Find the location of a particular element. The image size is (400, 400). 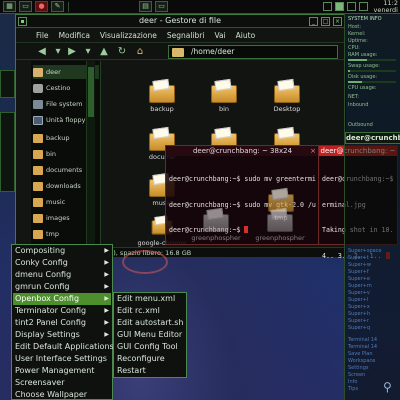

menu-item-gui-config-tool: GUI Config Tool is located at coordinates (150, 347).